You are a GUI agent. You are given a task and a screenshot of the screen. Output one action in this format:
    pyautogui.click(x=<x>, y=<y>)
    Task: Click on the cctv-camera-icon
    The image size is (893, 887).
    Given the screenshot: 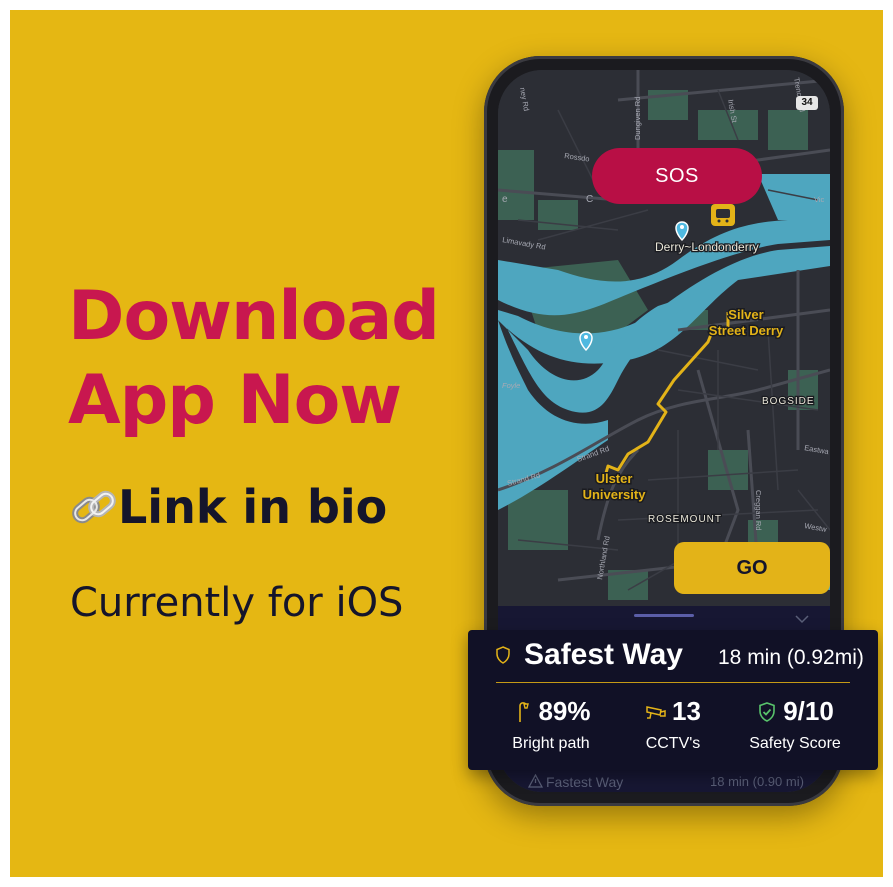 What is the action you would take?
    pyautogui.click(x=656, y=712)
    